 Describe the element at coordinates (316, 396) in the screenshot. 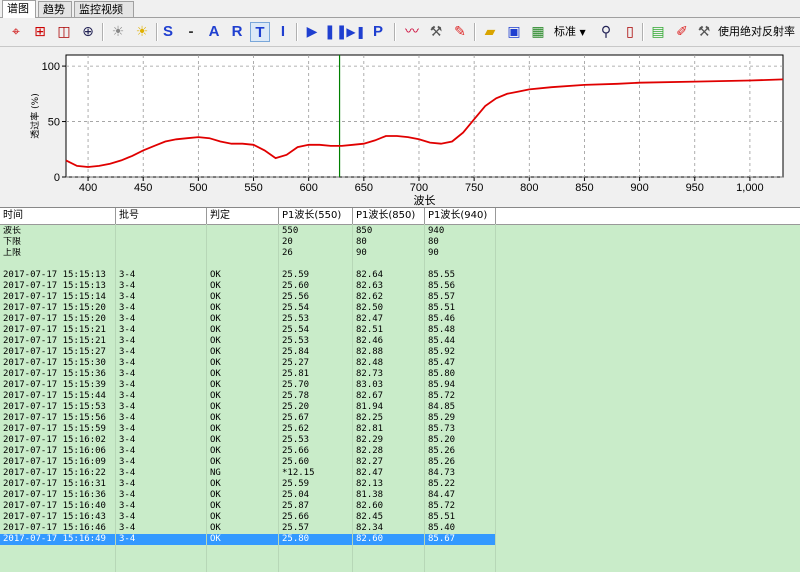

I see `table-cell: 25.78` at that location.